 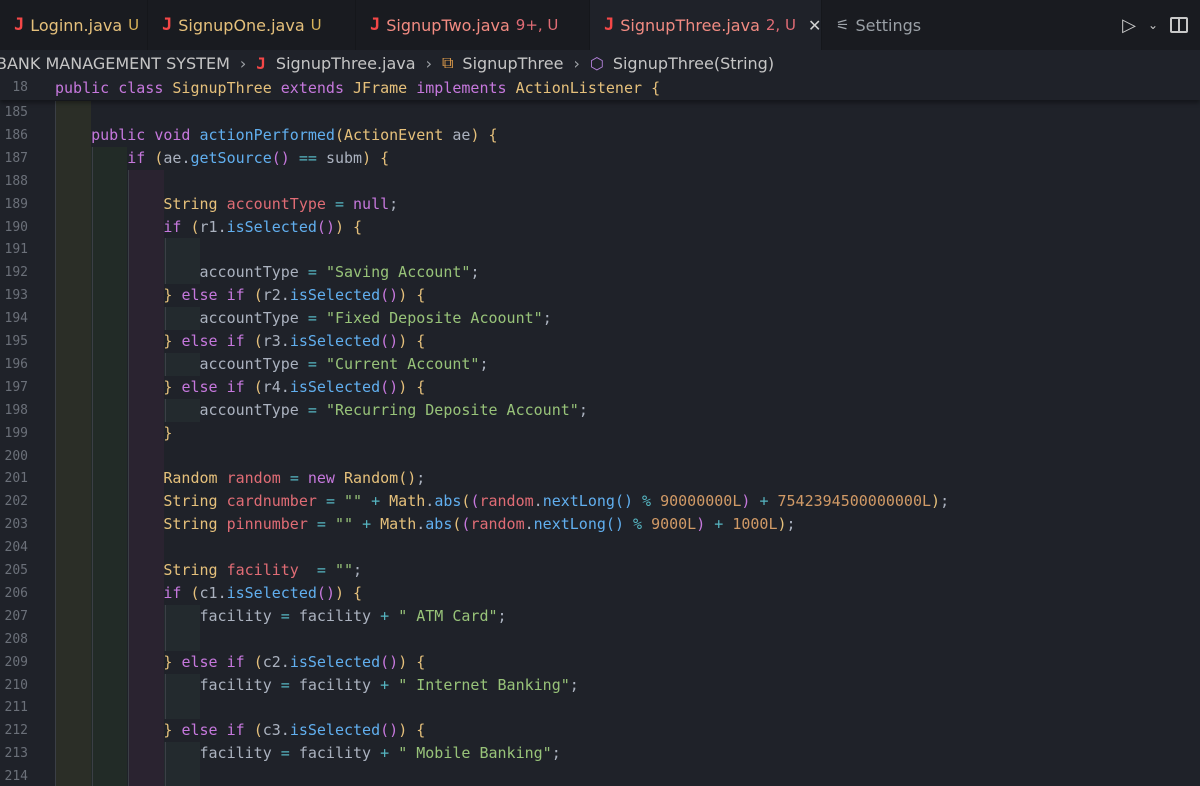 What do you see at coordinates (878, 25) in the screenshot?
I see `tab-settings: ⚟ Settings` at bounding box center [878, 25].